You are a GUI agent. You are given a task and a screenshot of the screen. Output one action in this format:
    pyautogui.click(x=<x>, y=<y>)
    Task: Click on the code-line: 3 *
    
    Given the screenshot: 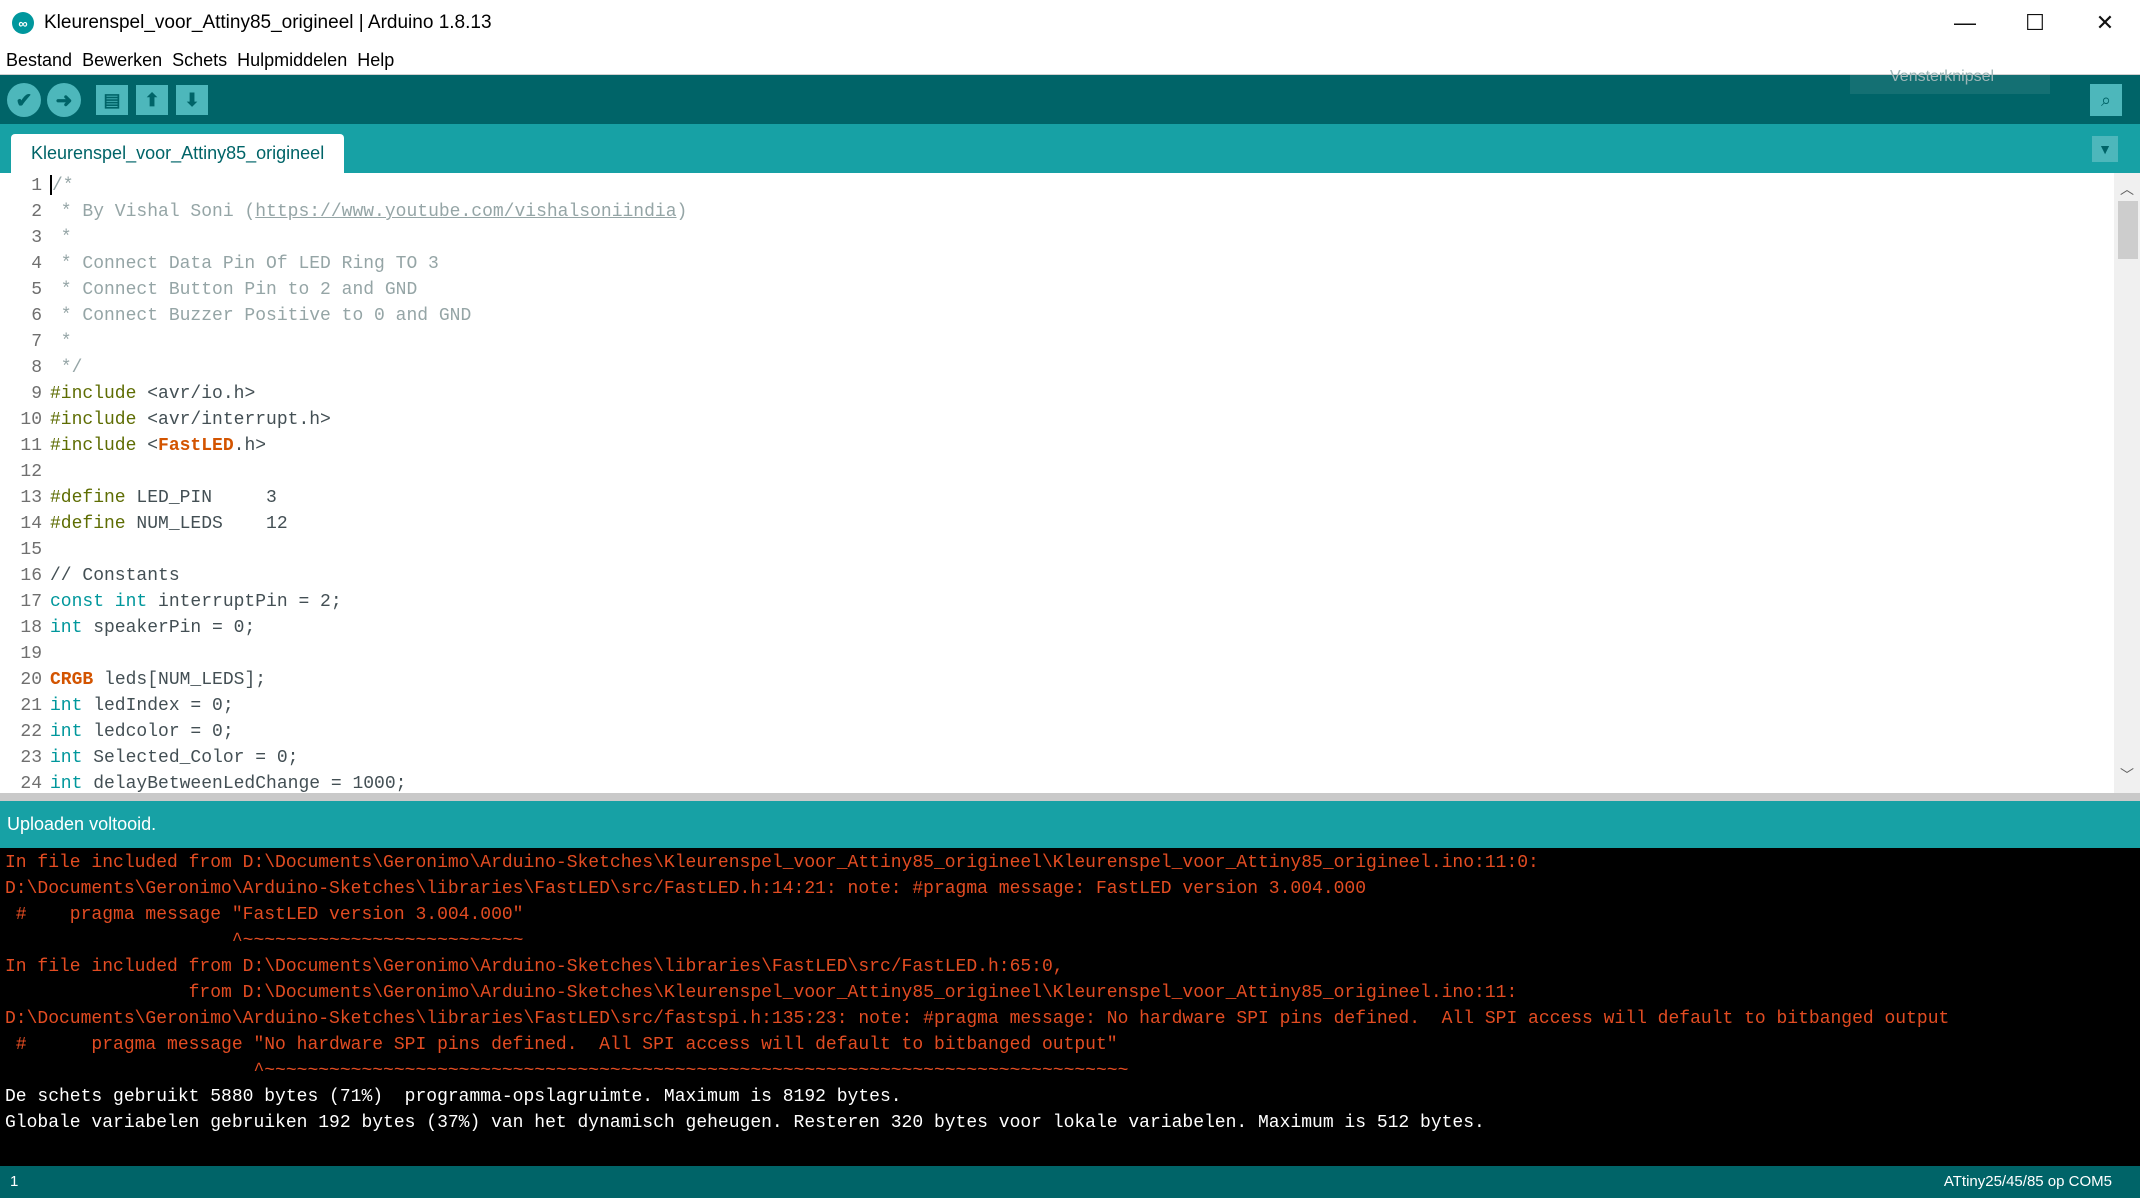 What is the action you would take?
    pyautogui.click(x=1055, y=238)
    